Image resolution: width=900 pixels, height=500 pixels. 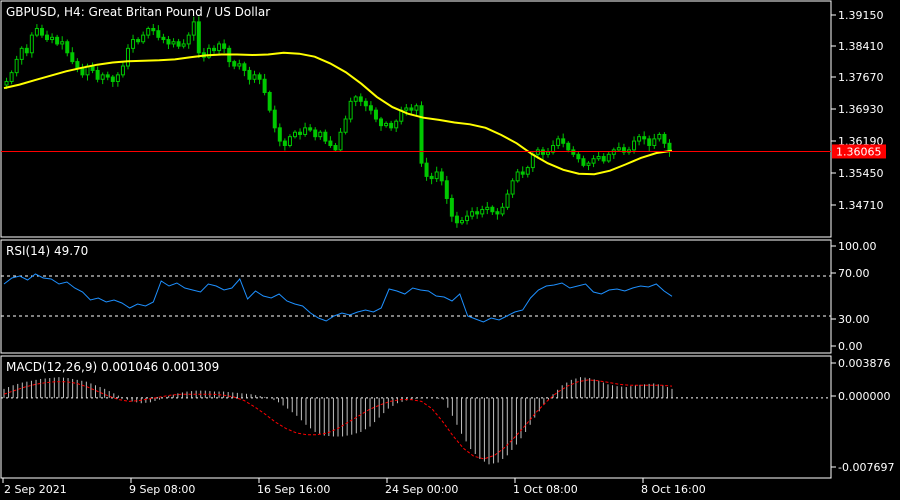 What do you see at coordinates (162, 489) in the screenshot?
I see `time-label: 9 Sep 08:00` at bounding box center [162, 489].